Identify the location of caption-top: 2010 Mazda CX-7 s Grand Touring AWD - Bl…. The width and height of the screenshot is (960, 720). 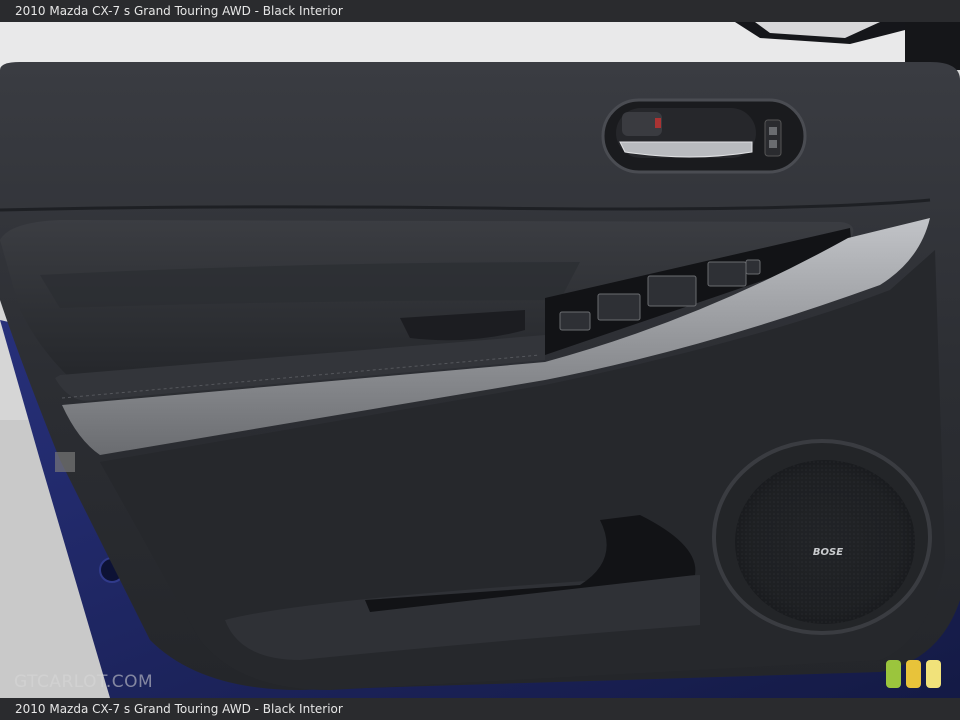
(480, 11).